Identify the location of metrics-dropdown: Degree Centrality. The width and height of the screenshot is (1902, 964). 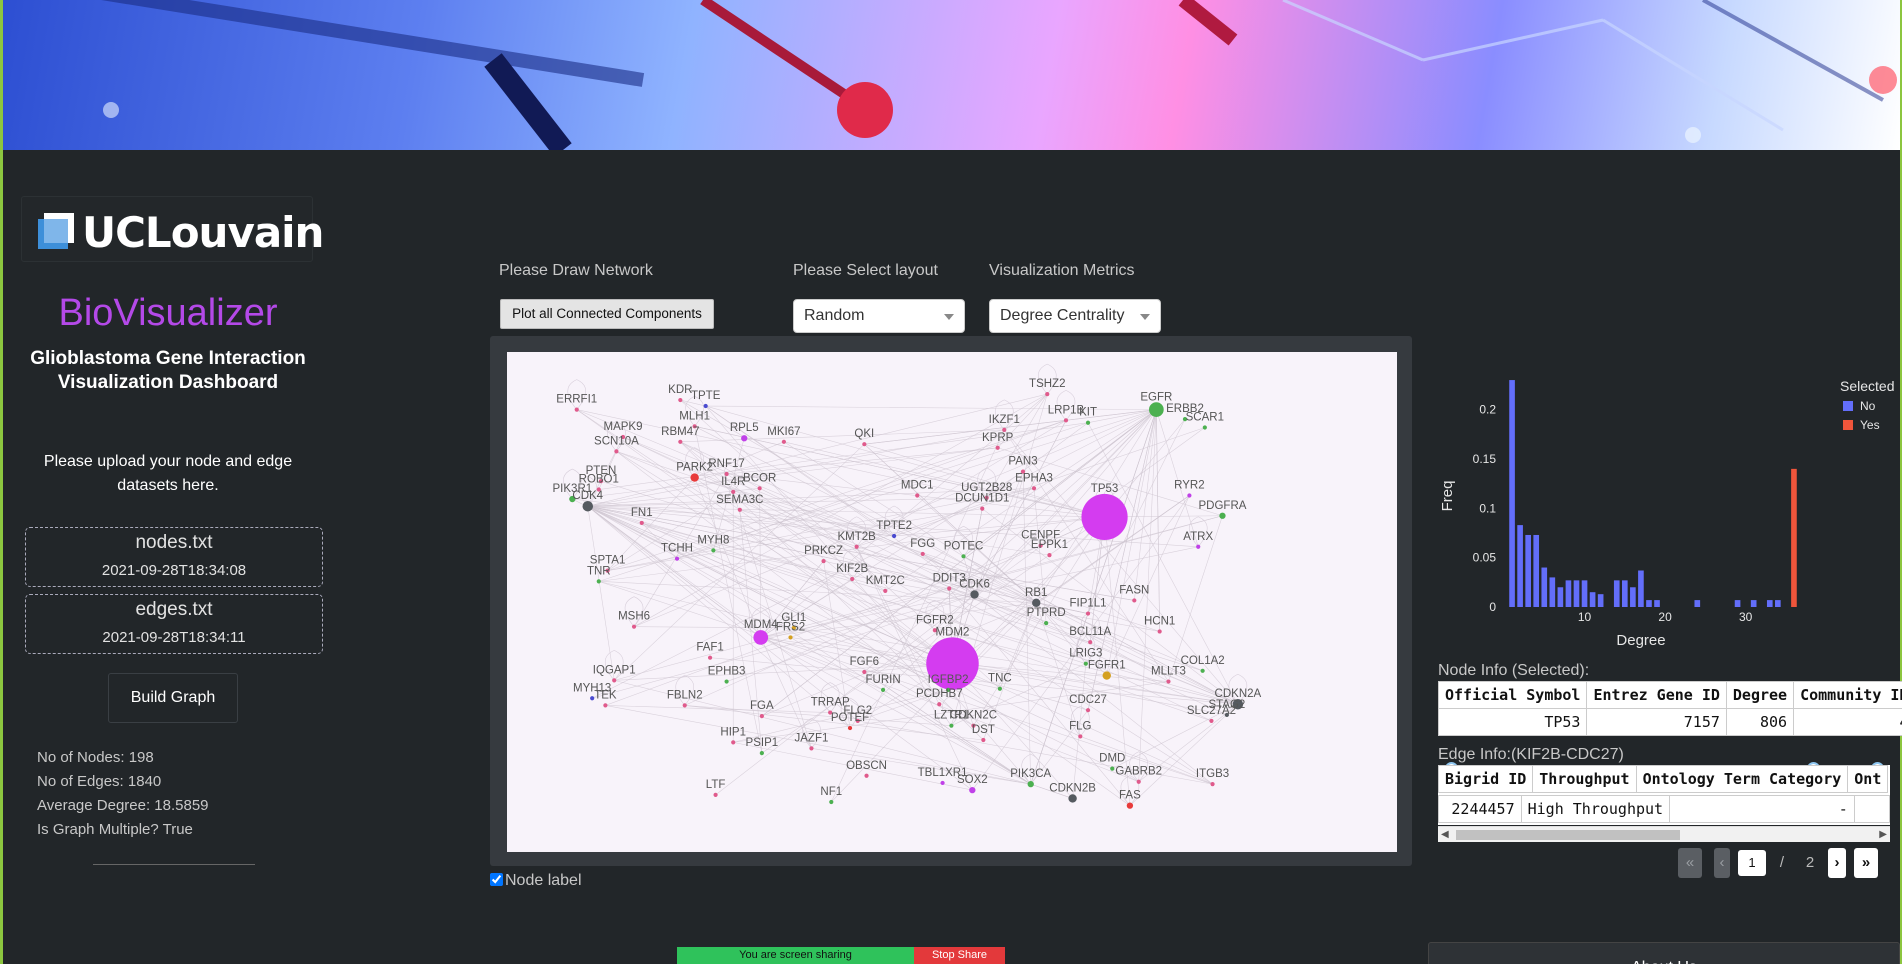
(1075, 316).